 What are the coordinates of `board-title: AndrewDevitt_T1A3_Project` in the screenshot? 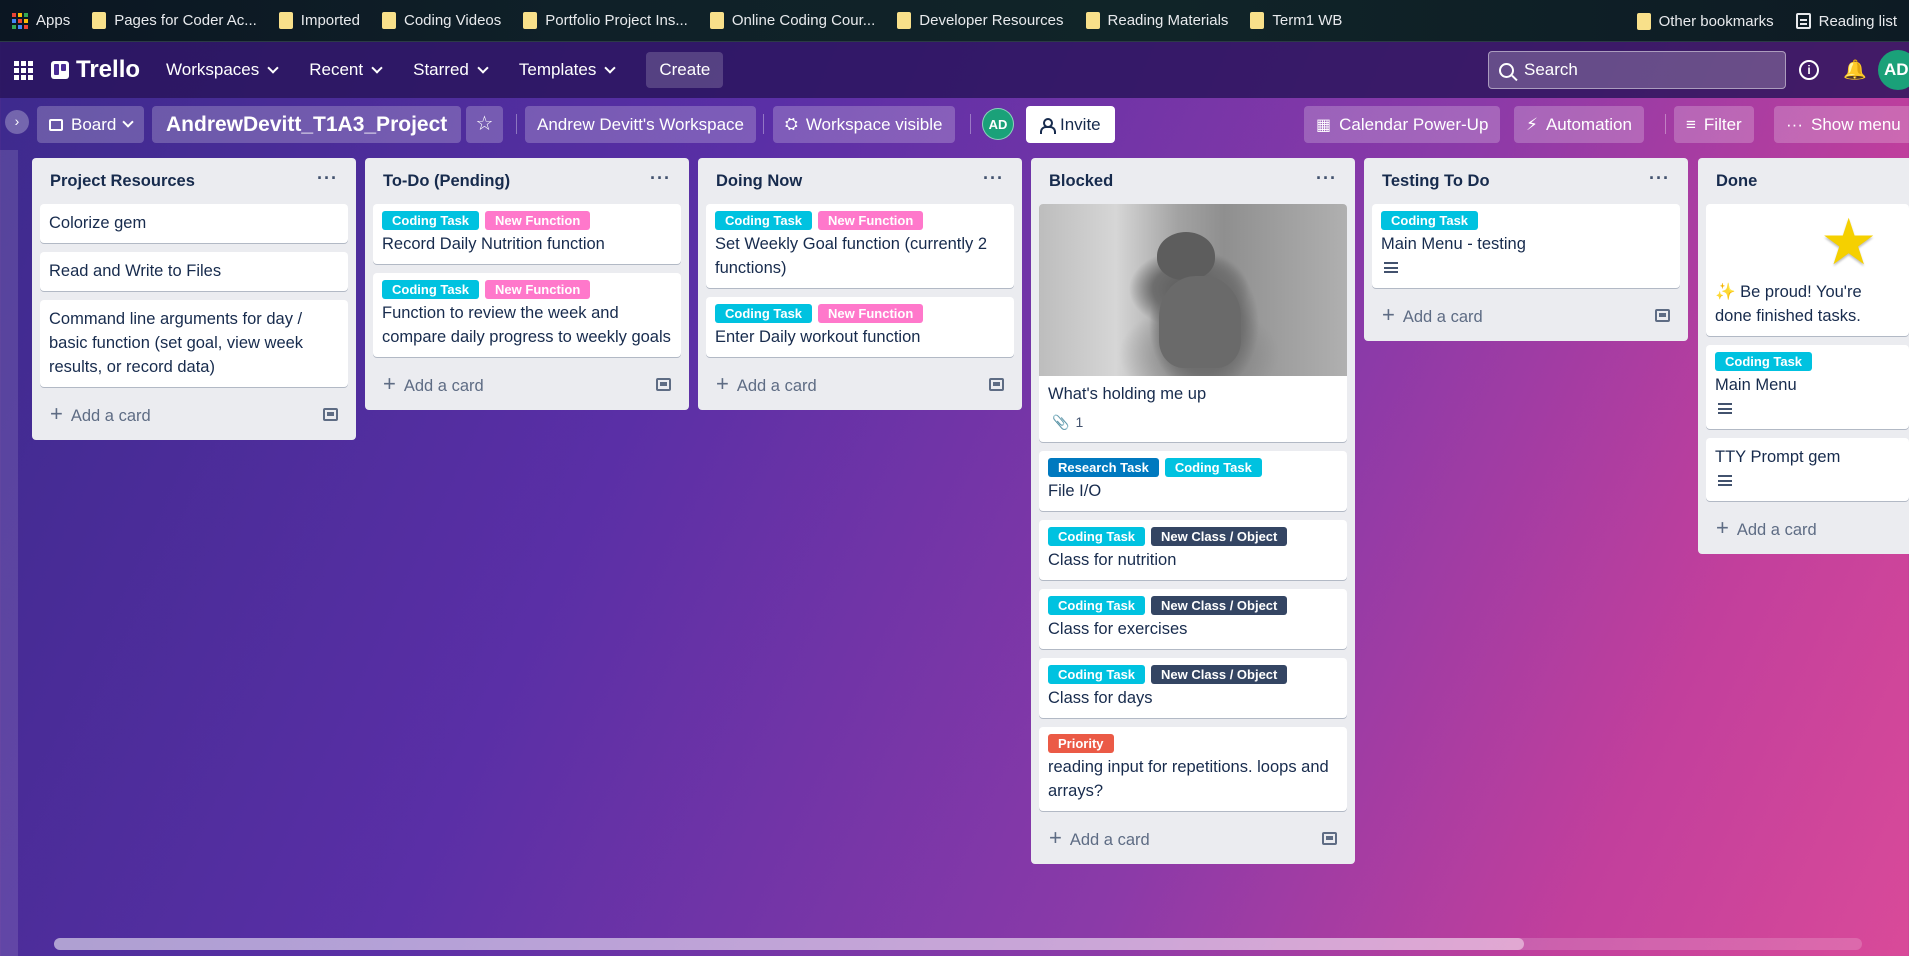 It's located at (307, 124).